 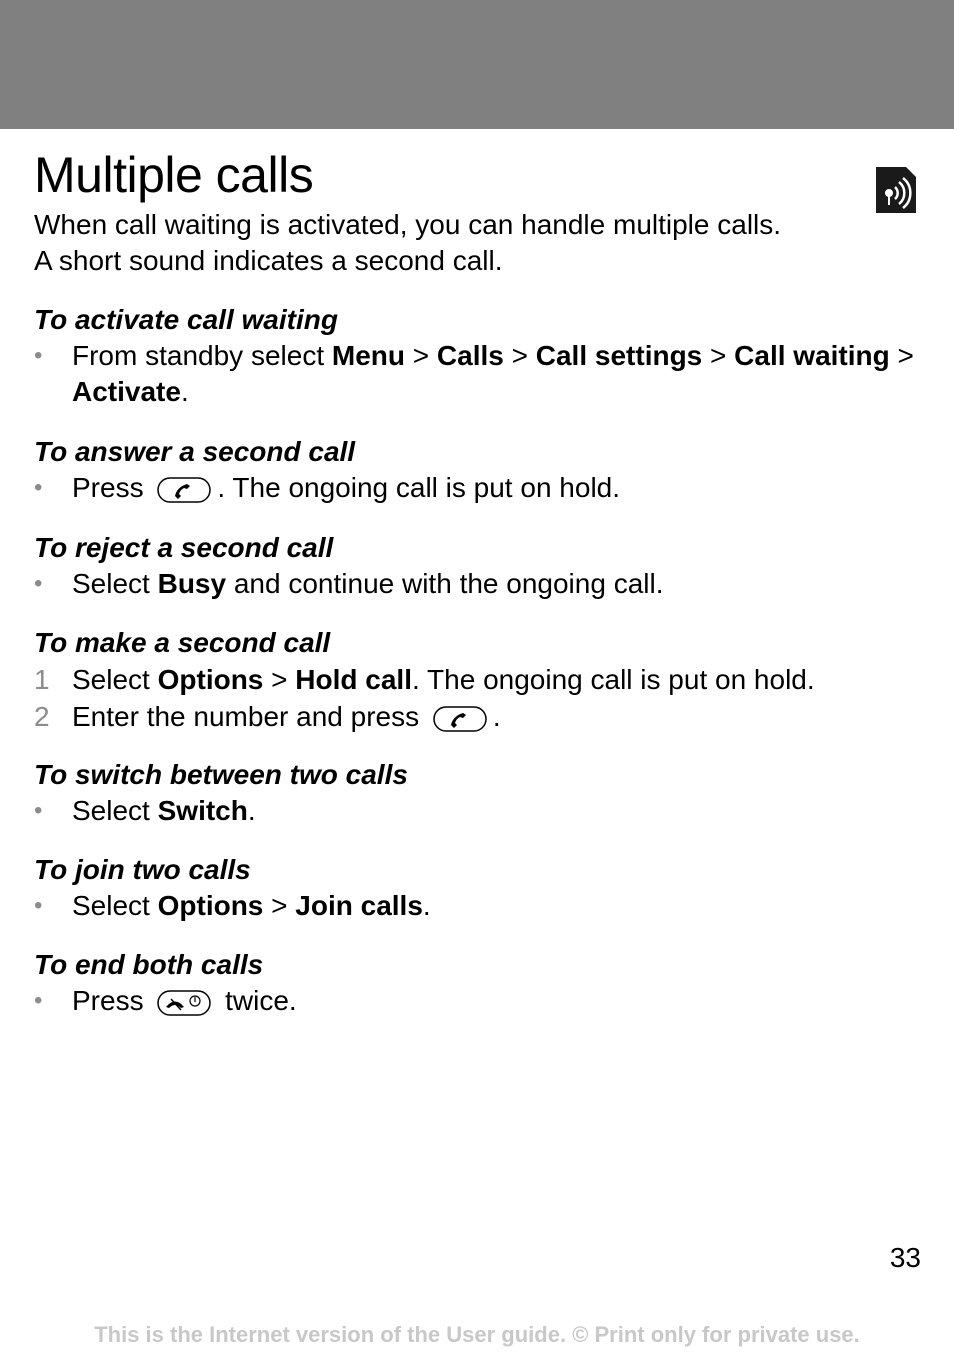 I want to click on menu-path: Call waiting, so click(x=812, y=355).